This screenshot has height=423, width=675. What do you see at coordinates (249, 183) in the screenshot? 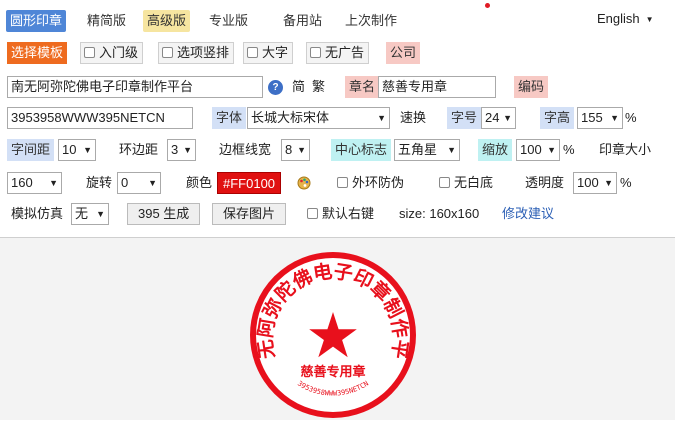
I see `color-input: #FF0100` at bounding box center [249, 183].